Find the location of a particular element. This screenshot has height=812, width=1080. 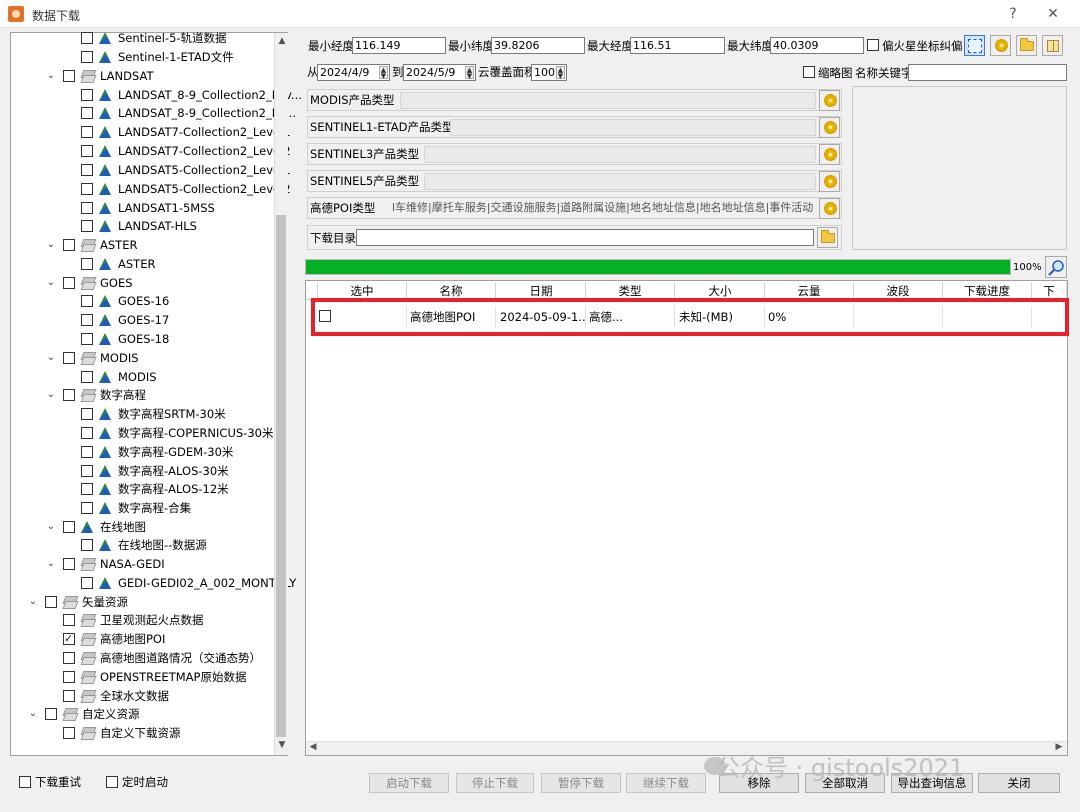

close-button: 关闭 is located at coordinates (1019, 783).